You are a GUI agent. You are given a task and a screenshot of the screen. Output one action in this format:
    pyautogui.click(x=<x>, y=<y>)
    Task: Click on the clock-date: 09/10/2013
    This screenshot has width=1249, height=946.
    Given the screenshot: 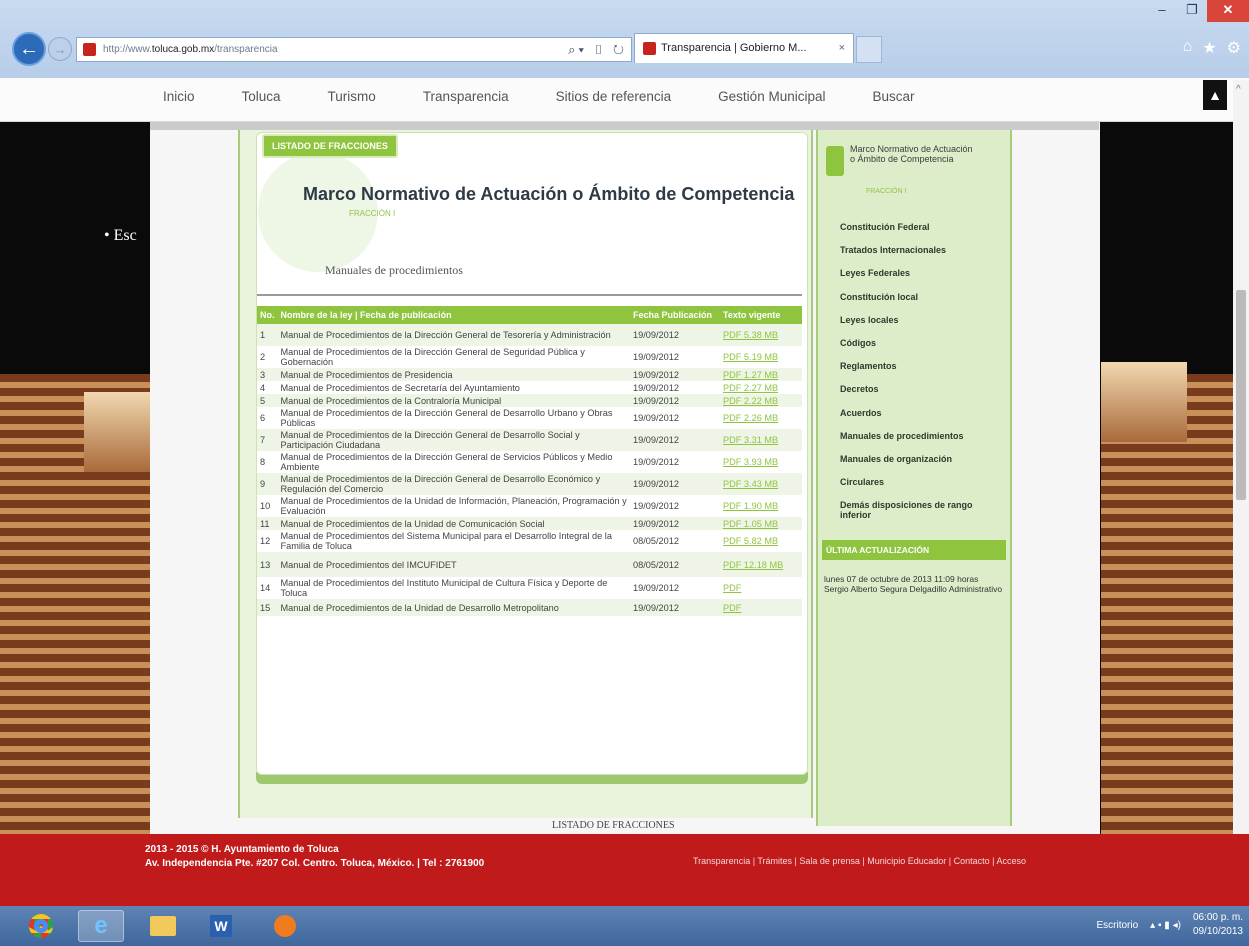 What is the action you would take?
    pyautogui.click(x=1217, y=931)
    